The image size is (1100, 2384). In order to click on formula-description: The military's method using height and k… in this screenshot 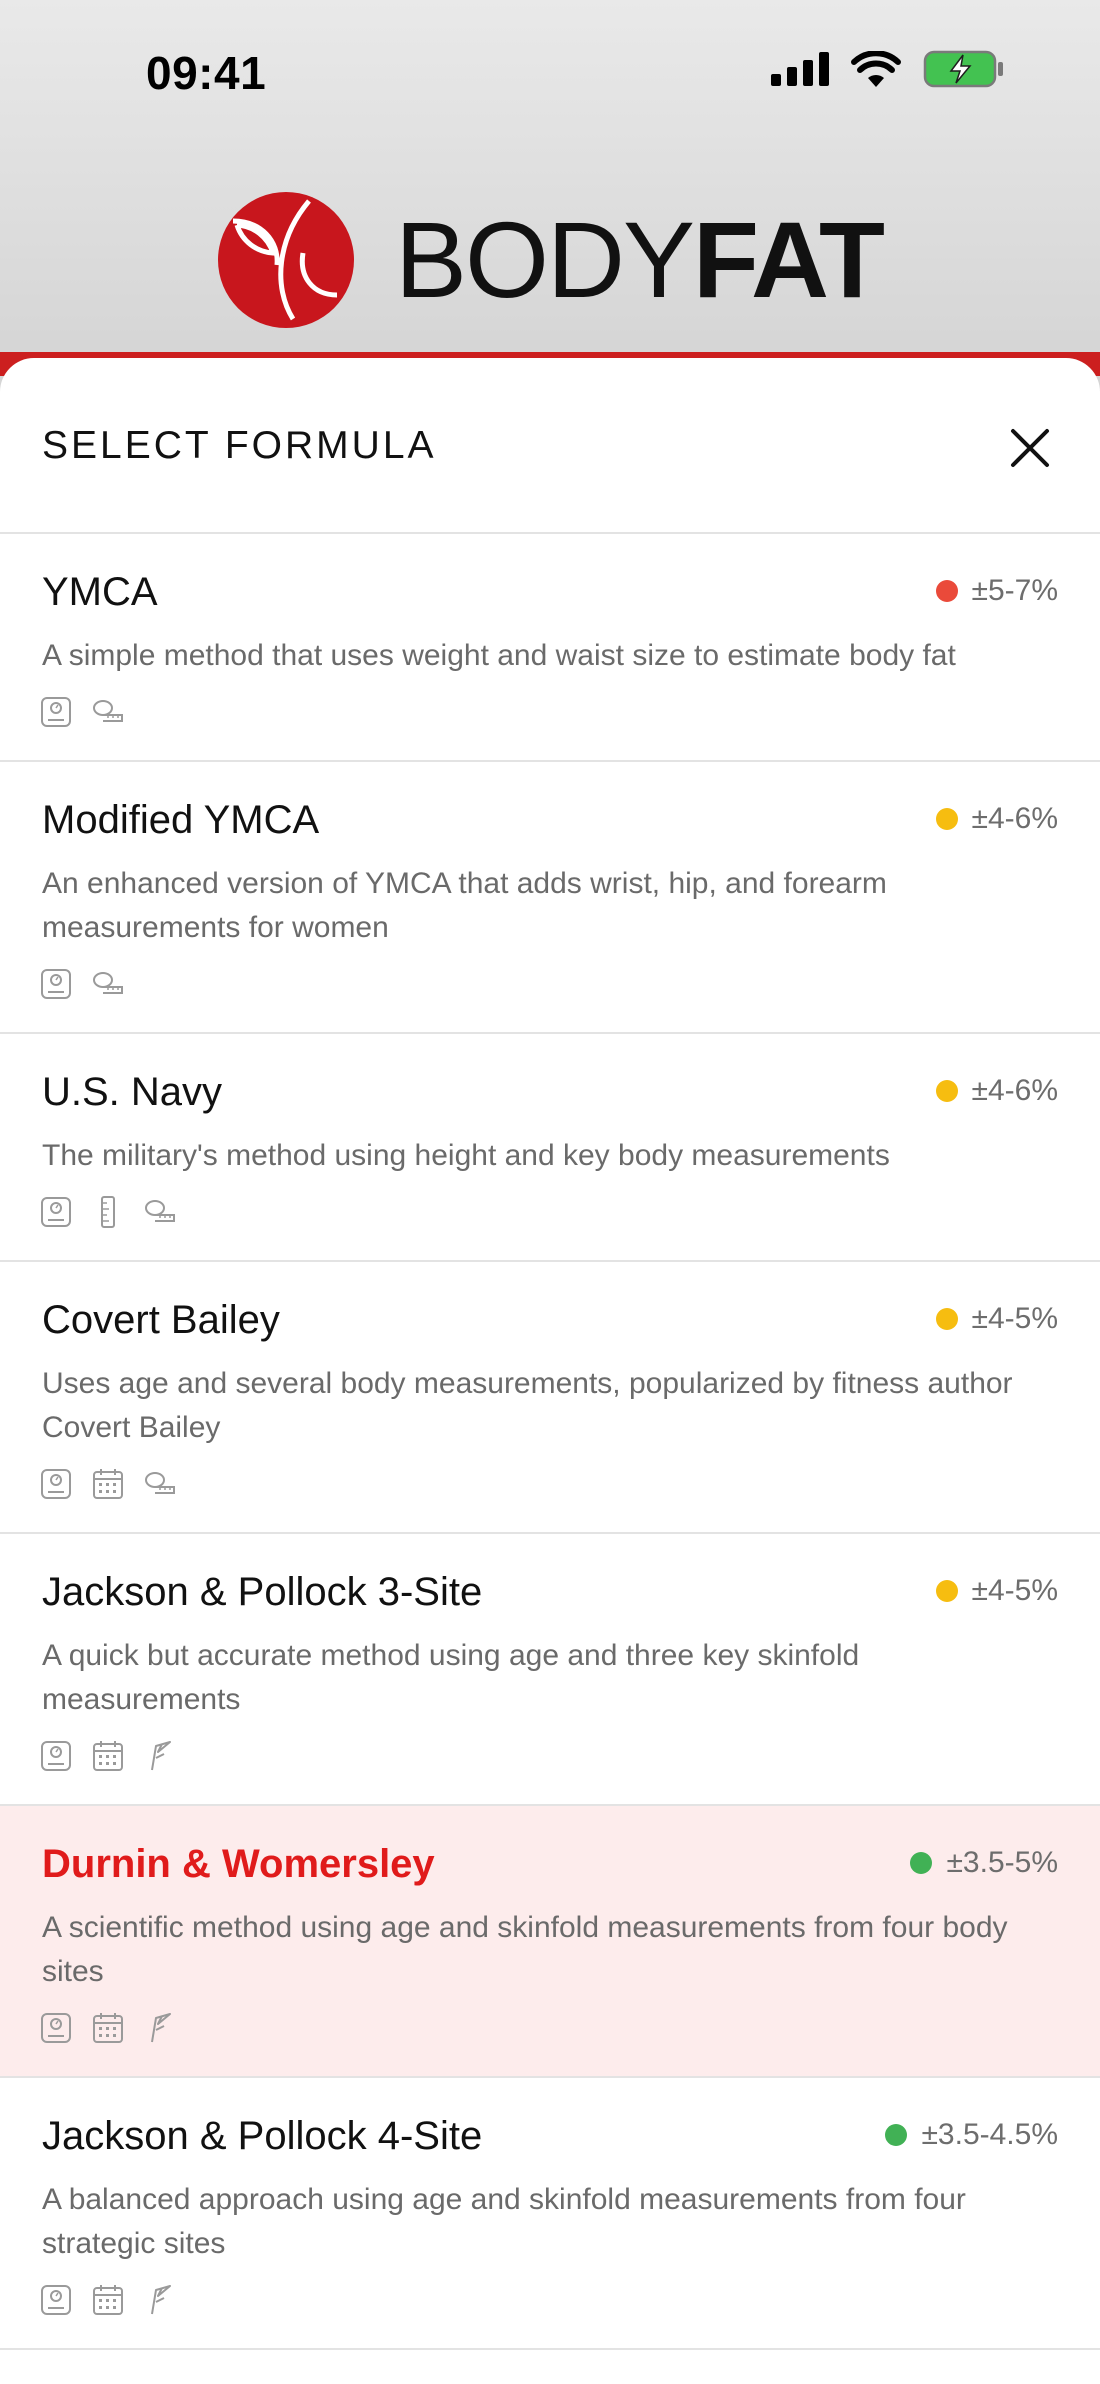, I will do `click(466, 1155)`.